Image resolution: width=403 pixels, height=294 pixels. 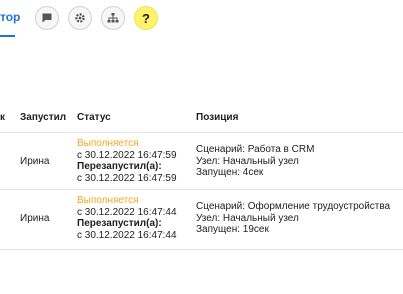 What do you see at coordinates (232, 229) in the screenshot?
I see `started-ago: Запущен: 19сек` at bounding box center [232, 229].